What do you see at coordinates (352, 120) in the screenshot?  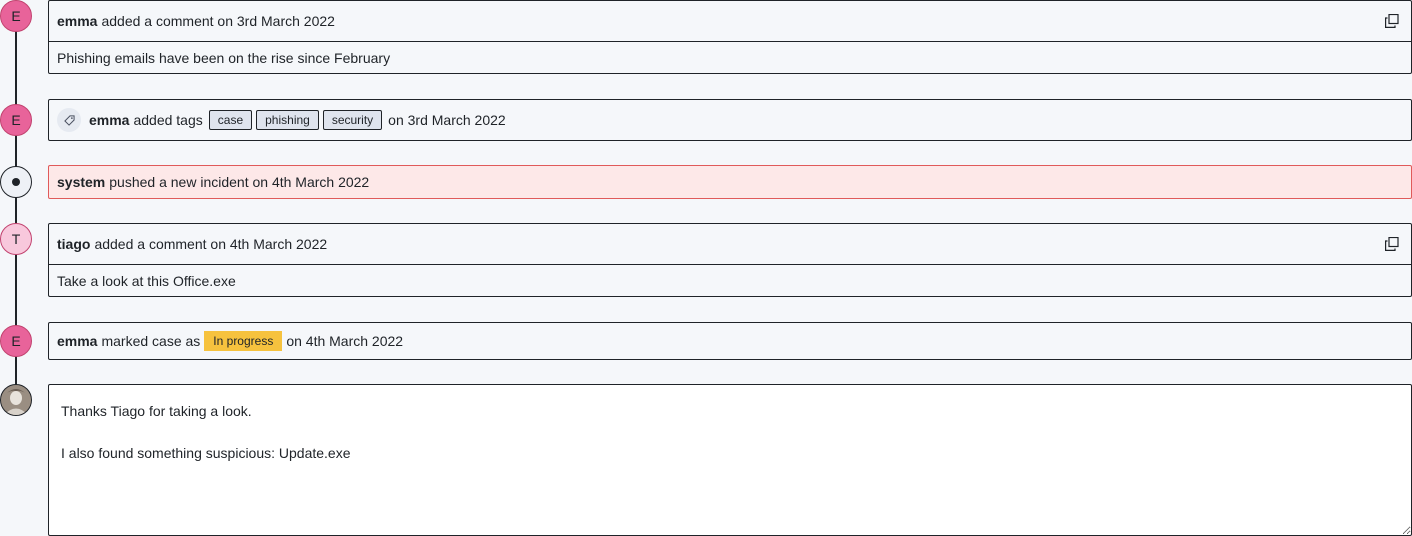 I see `tag-security: security` at bounding box center [352, 120].